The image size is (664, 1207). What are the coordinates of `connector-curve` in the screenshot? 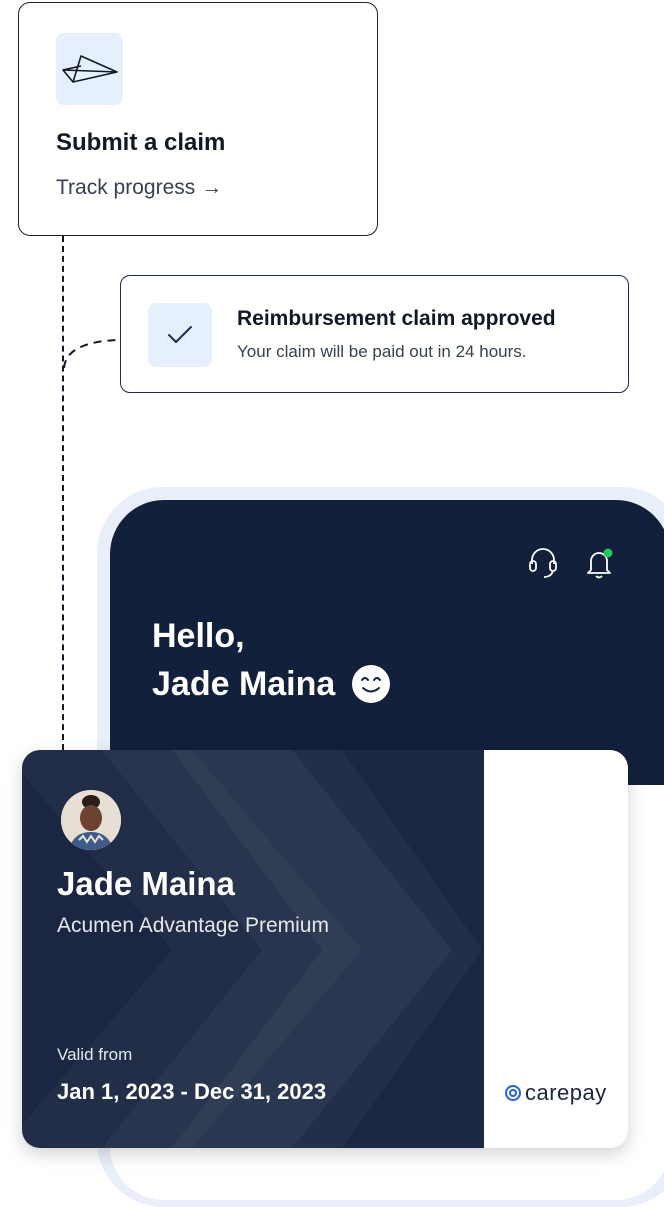 It's located at (91, 354).